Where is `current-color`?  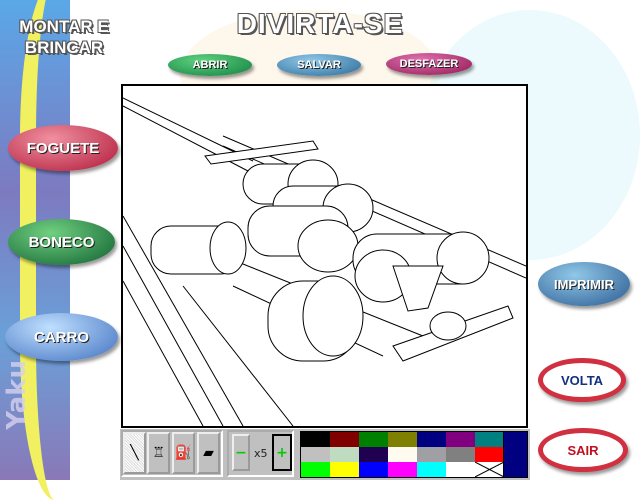
current-color is located at coordinates (515, 454).